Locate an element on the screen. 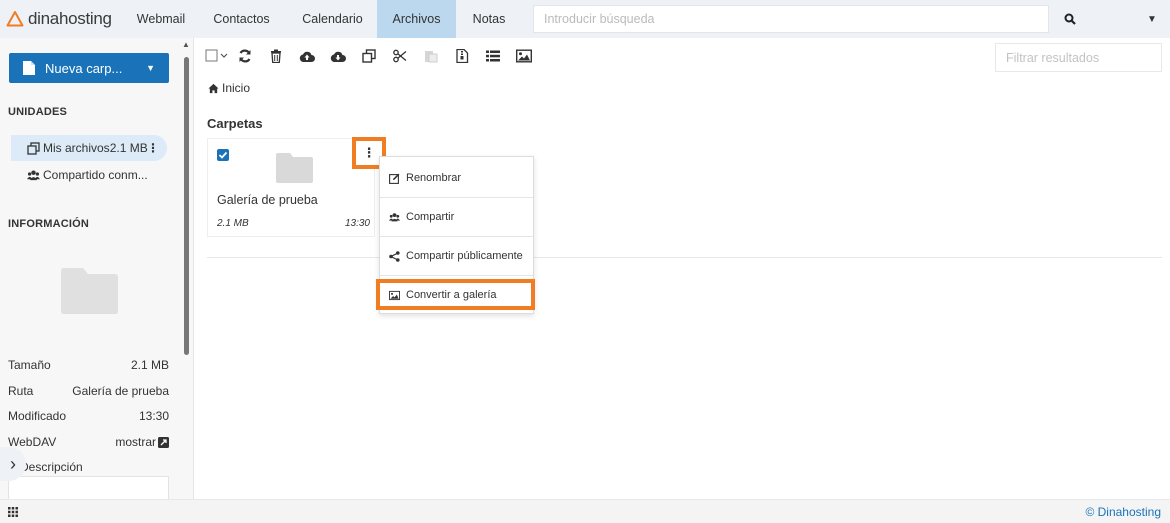  description-field is located at coordinates (88, 487).